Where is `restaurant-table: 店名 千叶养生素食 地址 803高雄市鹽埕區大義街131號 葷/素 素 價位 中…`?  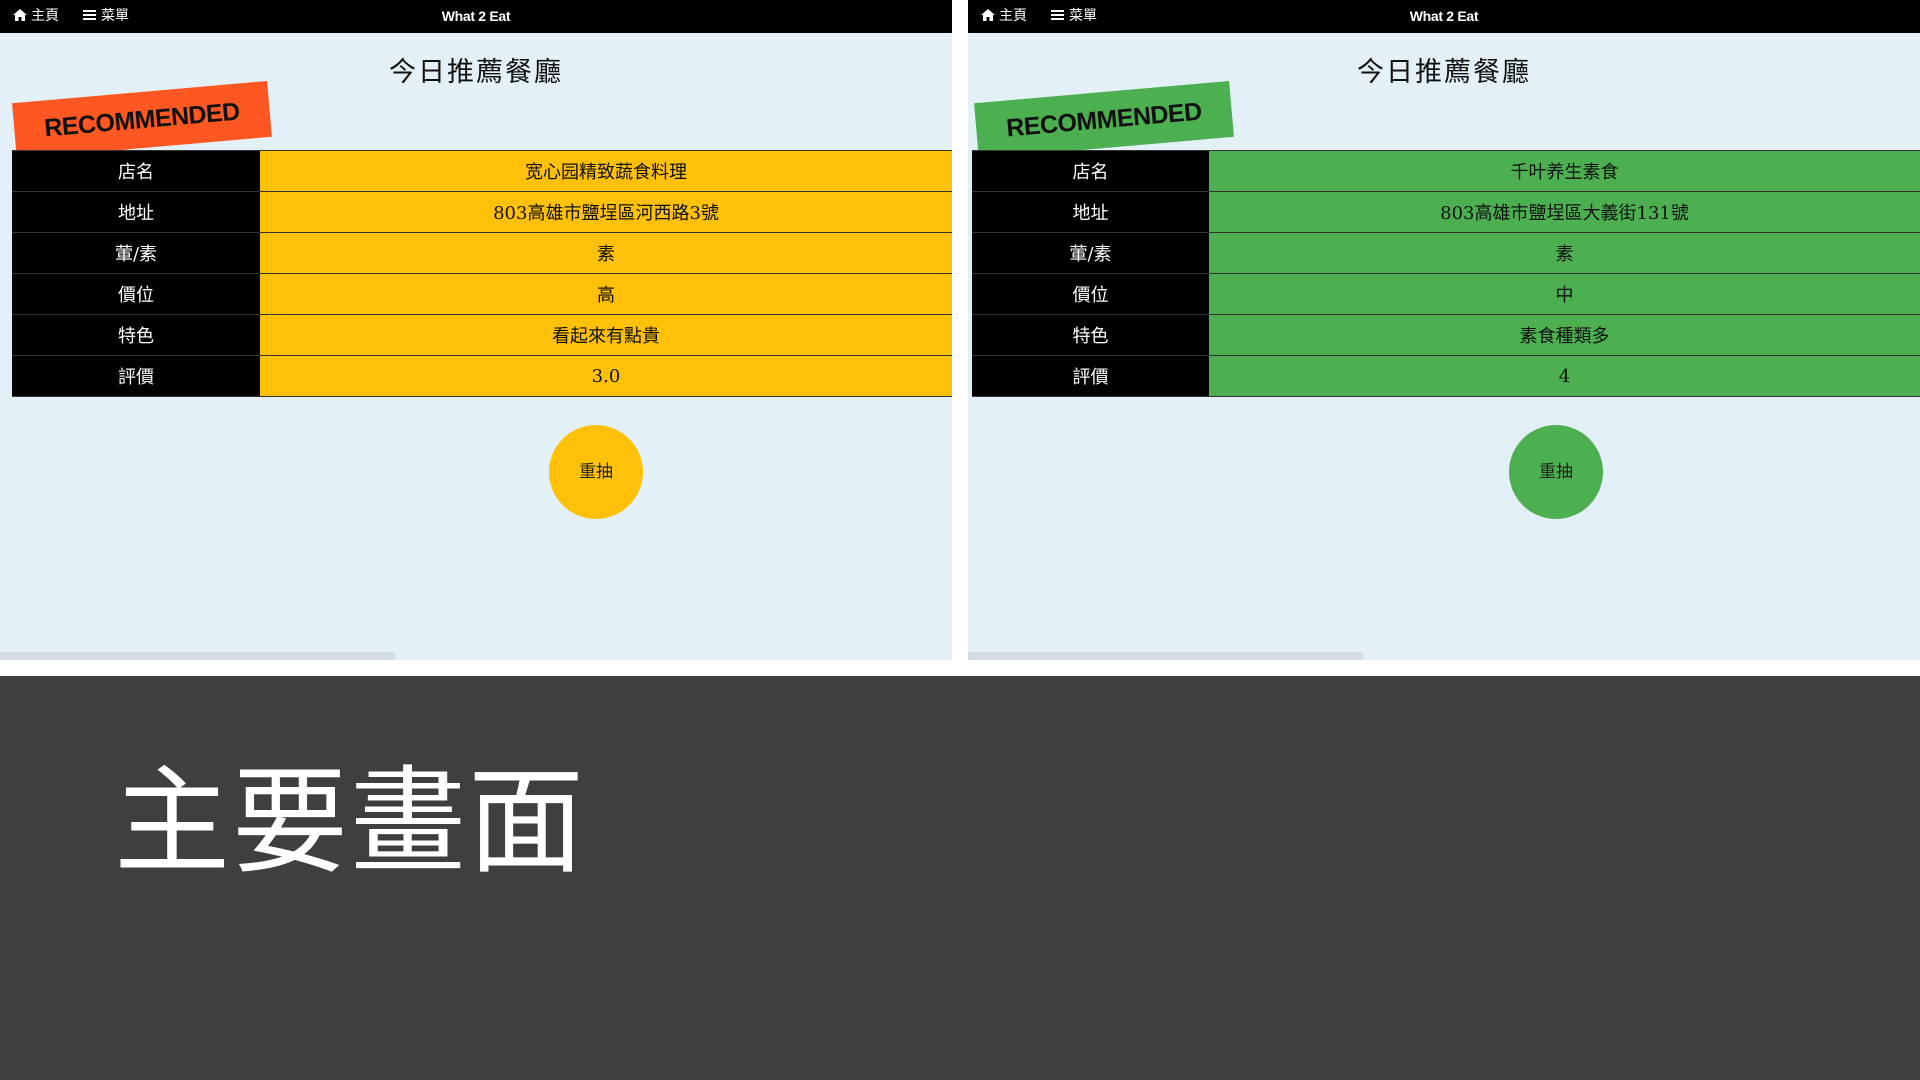 restaurant-table: 店名 千叶养生素食 地址 803高雄市鹽埕區大義街131號 葷/素 素 價位 中… is located at coordinates (1446, 273).